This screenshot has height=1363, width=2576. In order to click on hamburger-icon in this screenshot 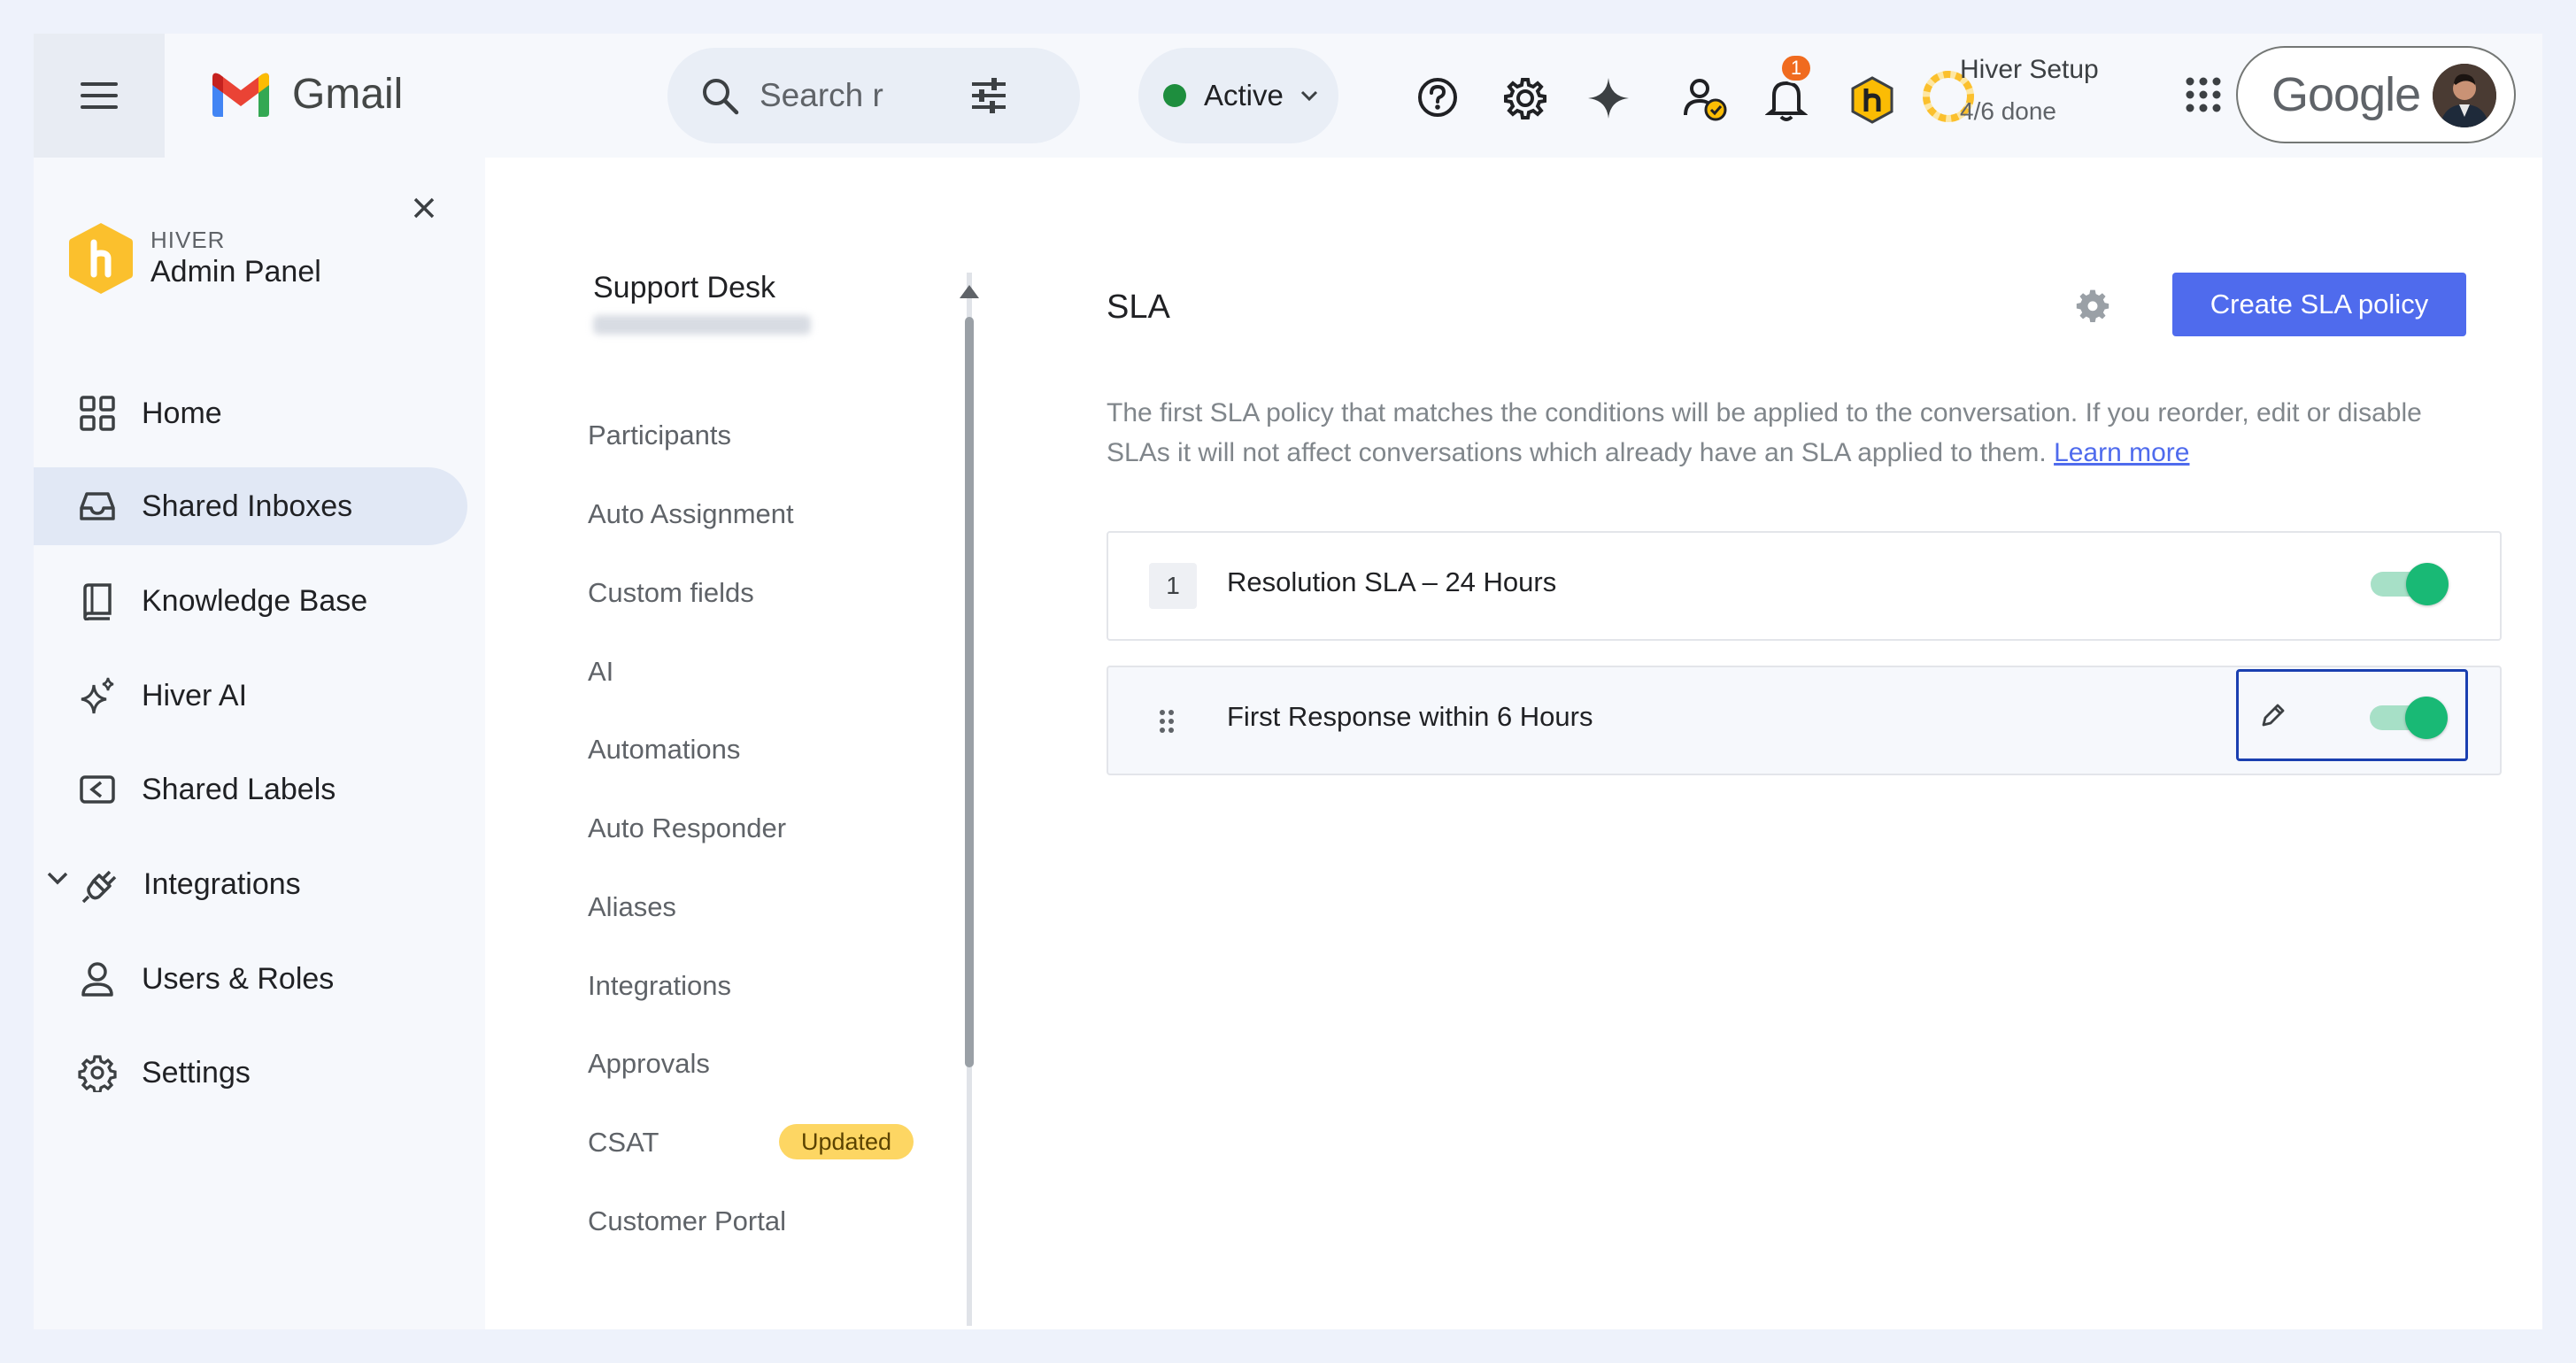, I will do `click(99, 96)`.